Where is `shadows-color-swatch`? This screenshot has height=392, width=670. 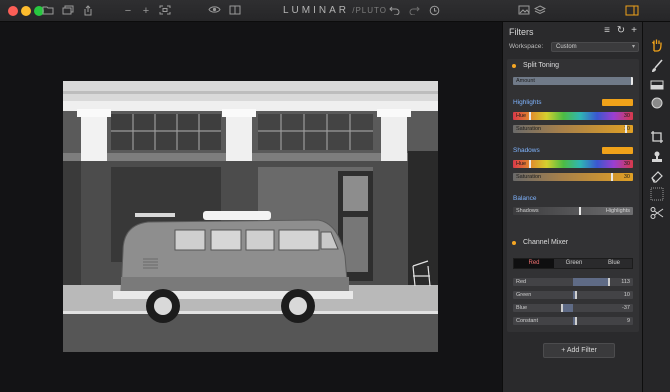 shadows-color-swatch is located at coordinates (617, 150).